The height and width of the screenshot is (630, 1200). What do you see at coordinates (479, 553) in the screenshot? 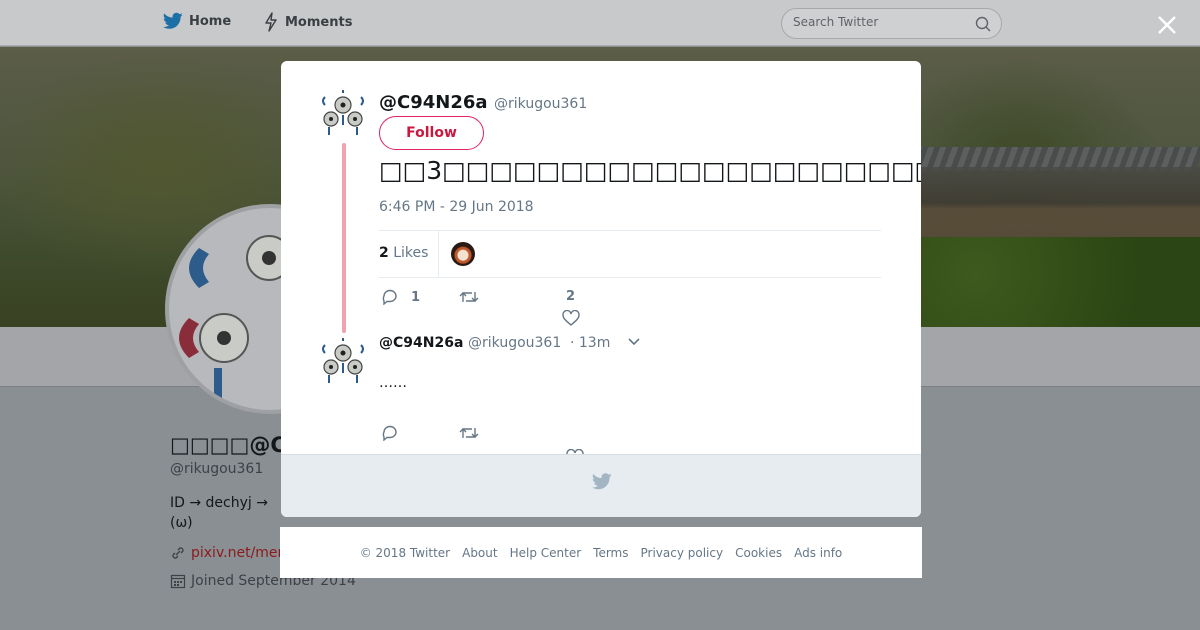
I see `footer-link-about: About` at bounding box center [479, 553].